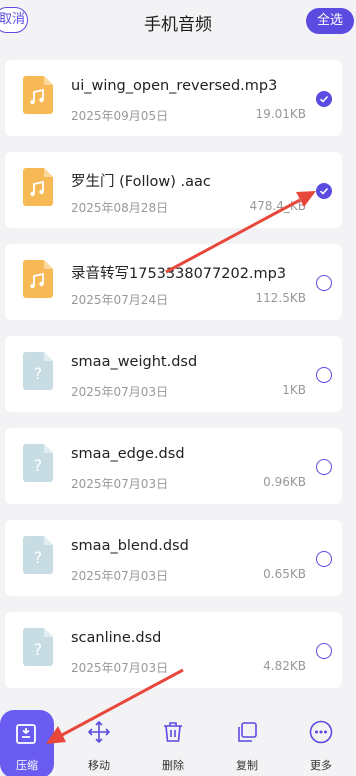 This screenshot has width=356, height=776. I want to click on more-label: 更多, so click(321, 765).